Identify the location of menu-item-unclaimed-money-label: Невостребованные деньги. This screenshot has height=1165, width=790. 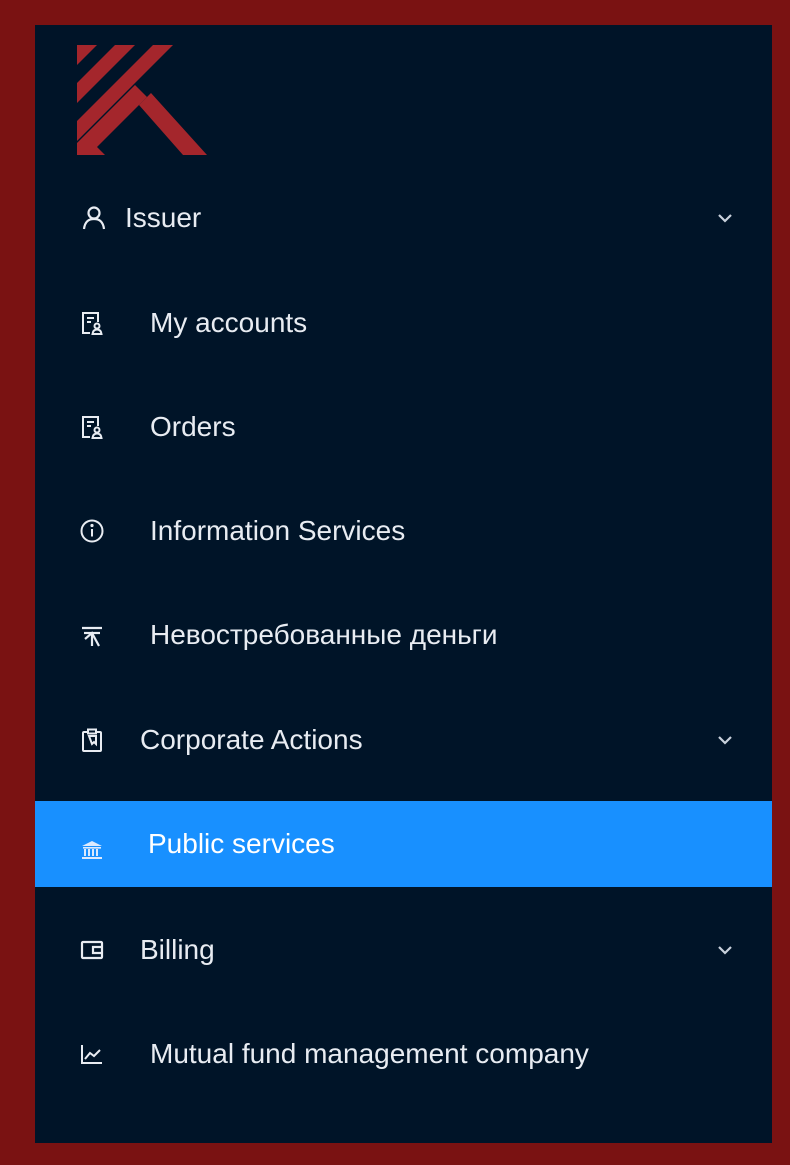
(324, 634).